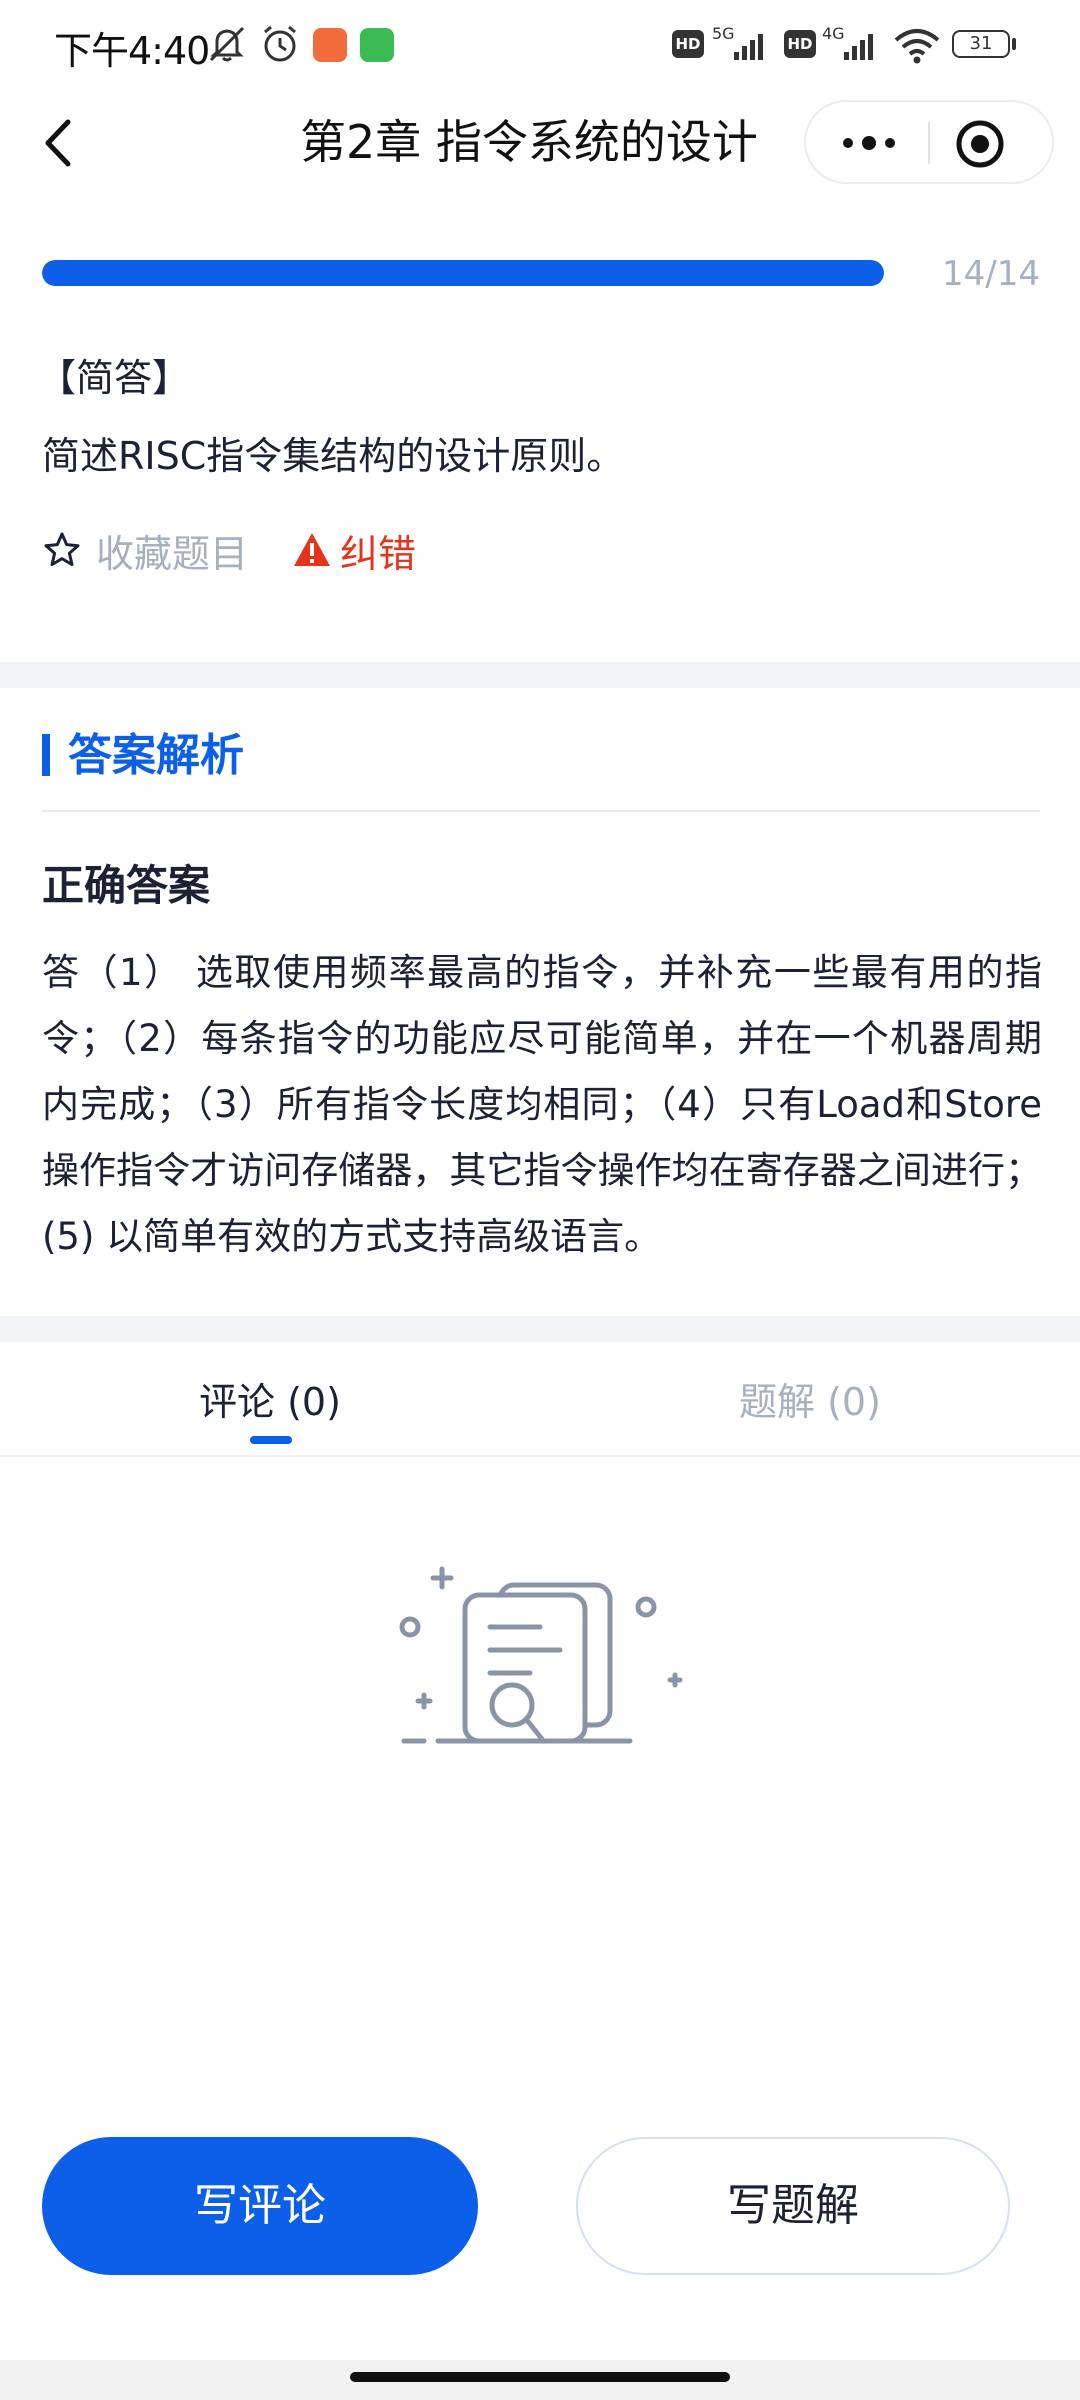 The height and width of the screenshot is (2400, 1080). Describe the element at coordinates (980, 144) in the screenshot. I see `close-target-icon` at that location.